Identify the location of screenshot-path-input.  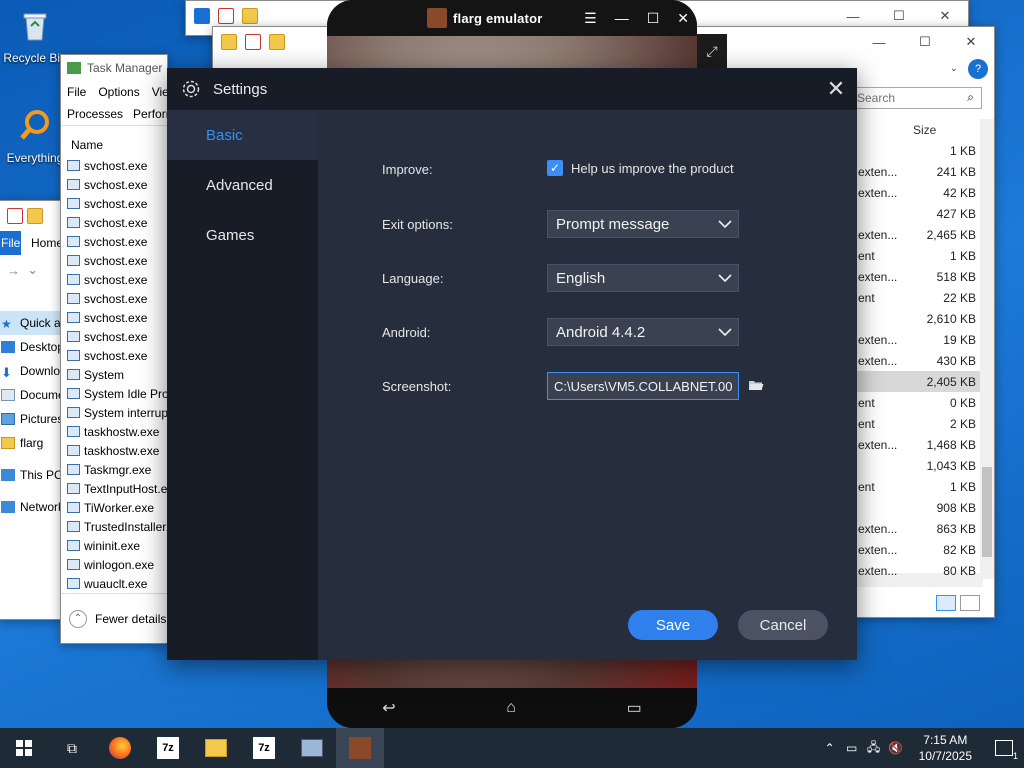
(643, 386).